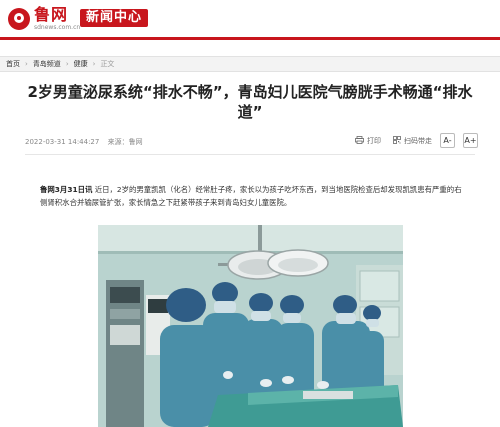 The height and width of the screenshot is (427, 500). I want to click on print-button: 打印, so click(368, 140).